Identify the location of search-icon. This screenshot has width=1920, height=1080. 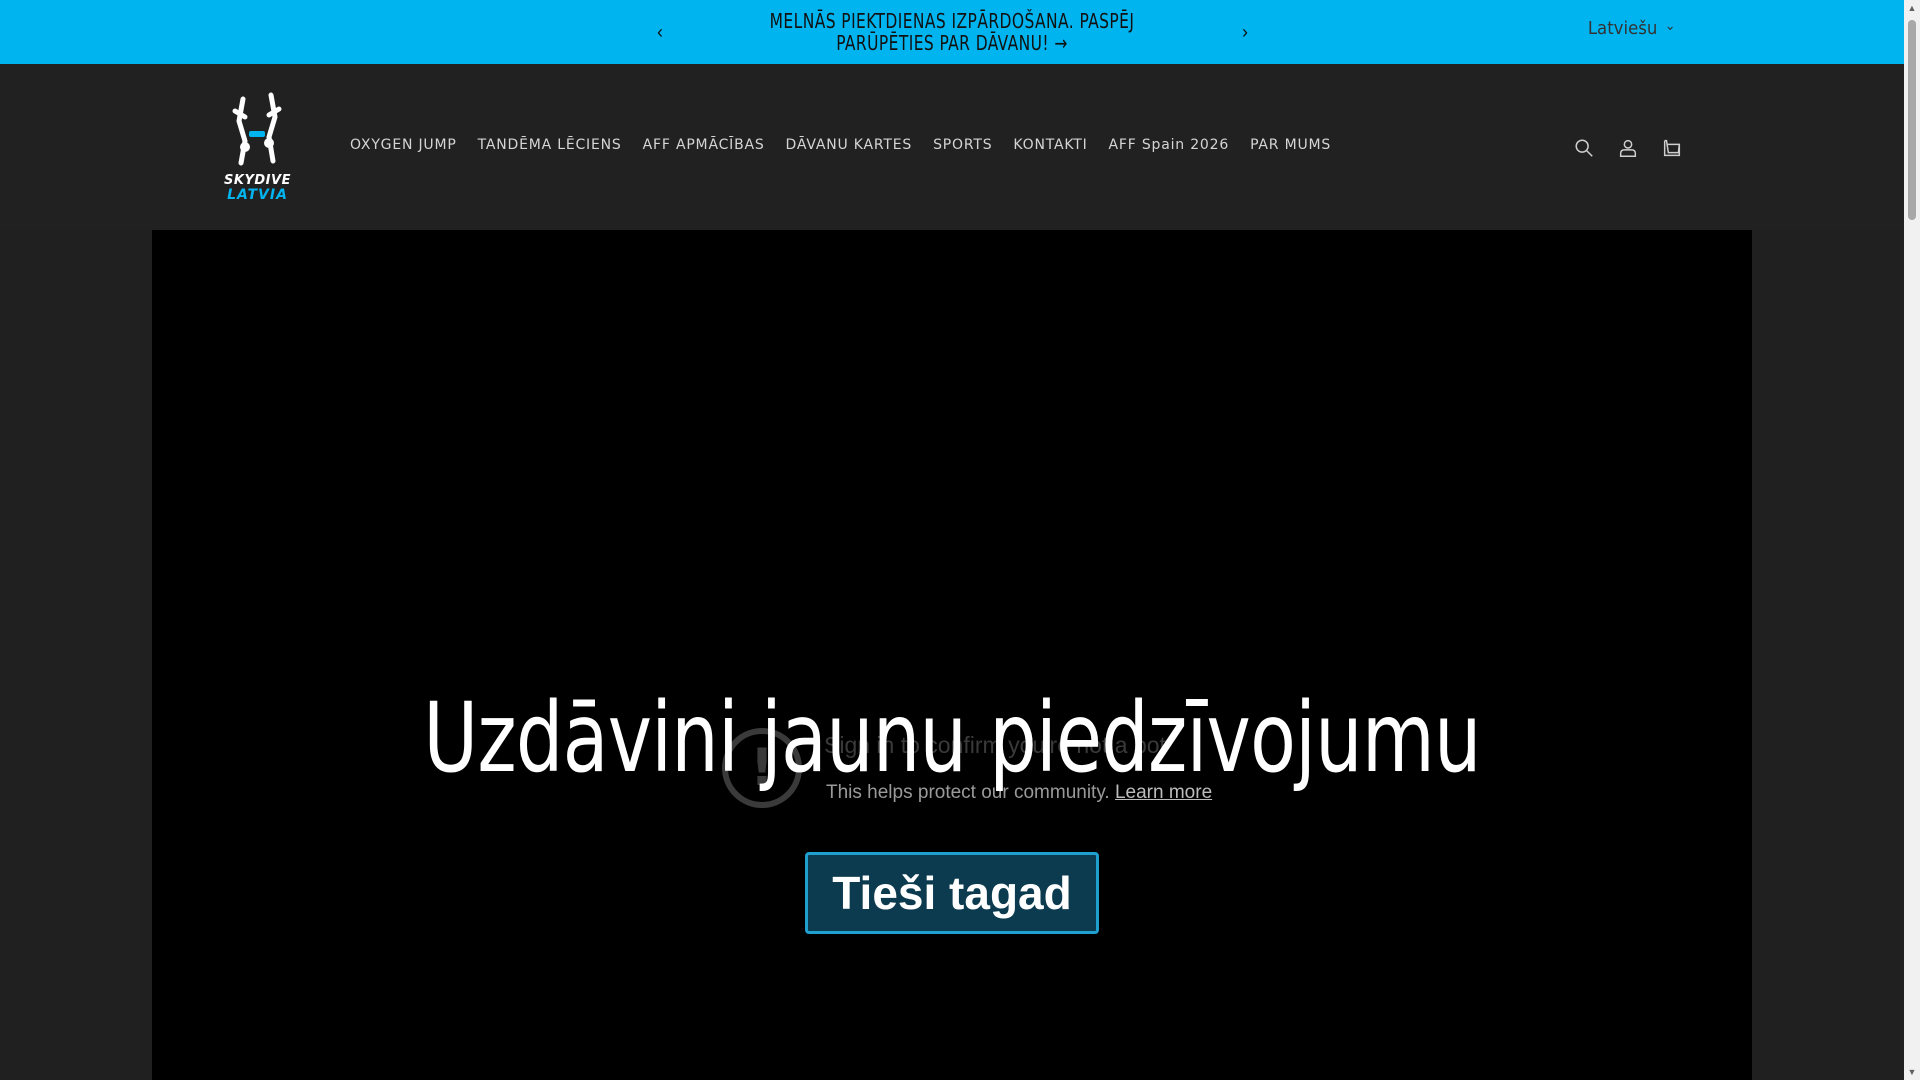
(1584, 148).